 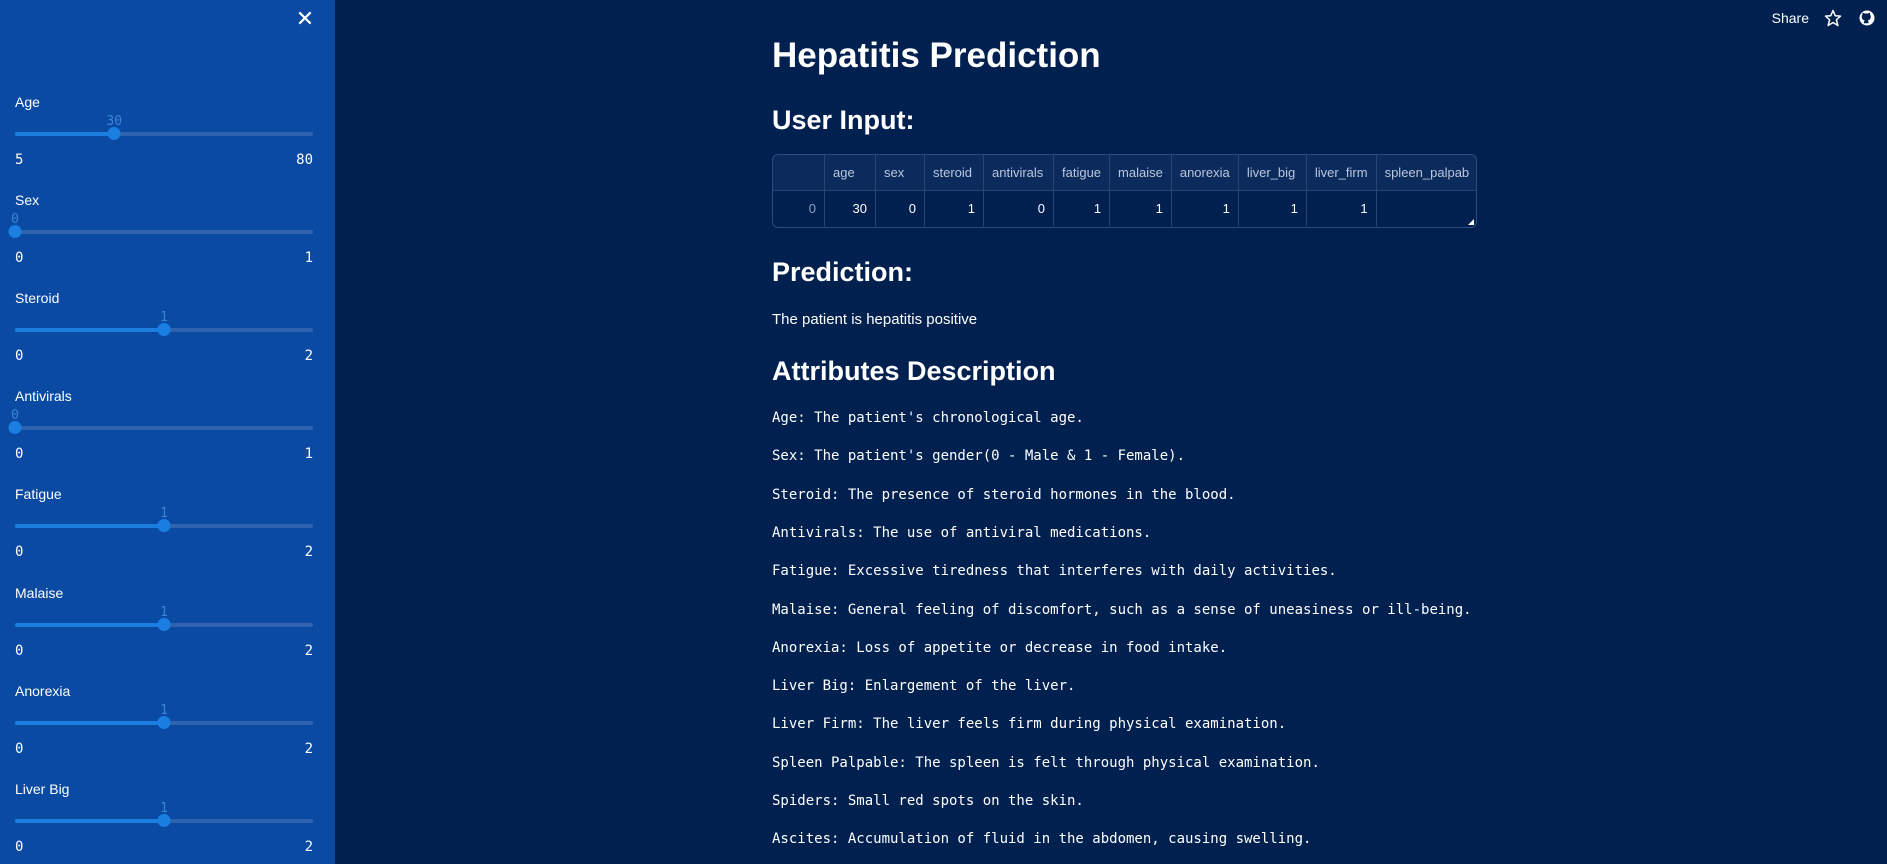 I want to click on slider-anorexia: Anorexia 1 0 2, so click(x=164, y=728).